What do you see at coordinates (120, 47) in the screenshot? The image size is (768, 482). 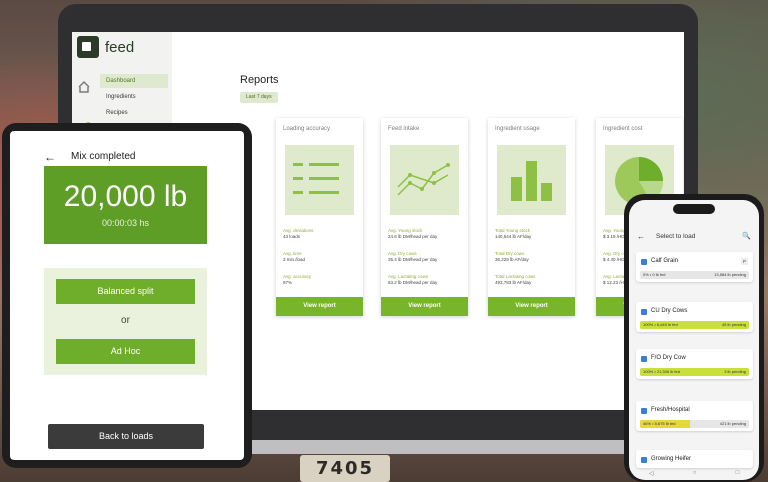 I see `brand-name: feed` at bounding box center [120, 47].